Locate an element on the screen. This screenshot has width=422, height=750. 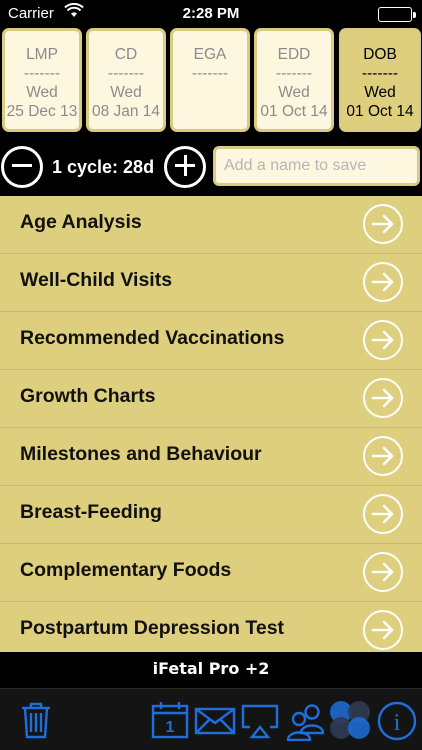
menu-item-well-child-visits: Well-Child Visits is located at coordinates (211, 283).